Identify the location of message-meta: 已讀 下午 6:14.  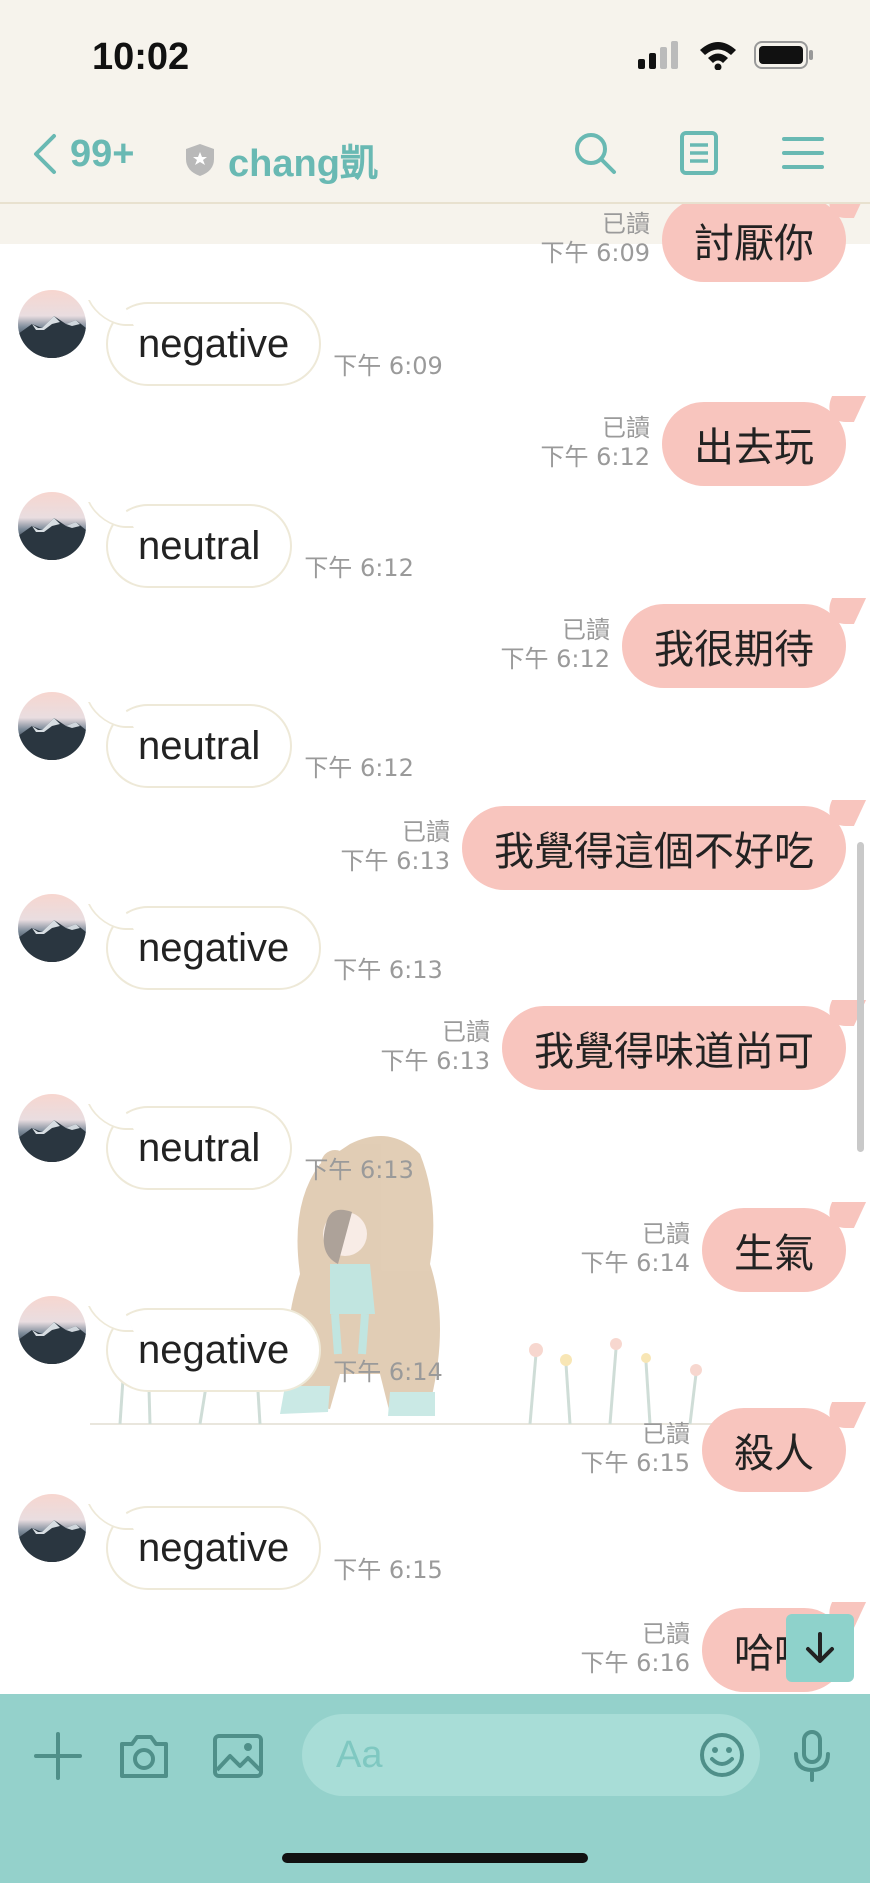
(635, 1249).